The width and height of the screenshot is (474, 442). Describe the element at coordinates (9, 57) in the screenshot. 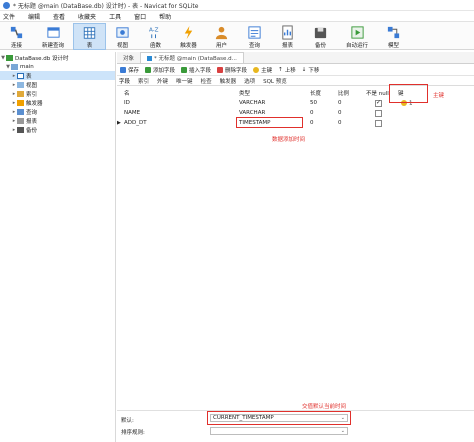

I see `database-icon` at that location.